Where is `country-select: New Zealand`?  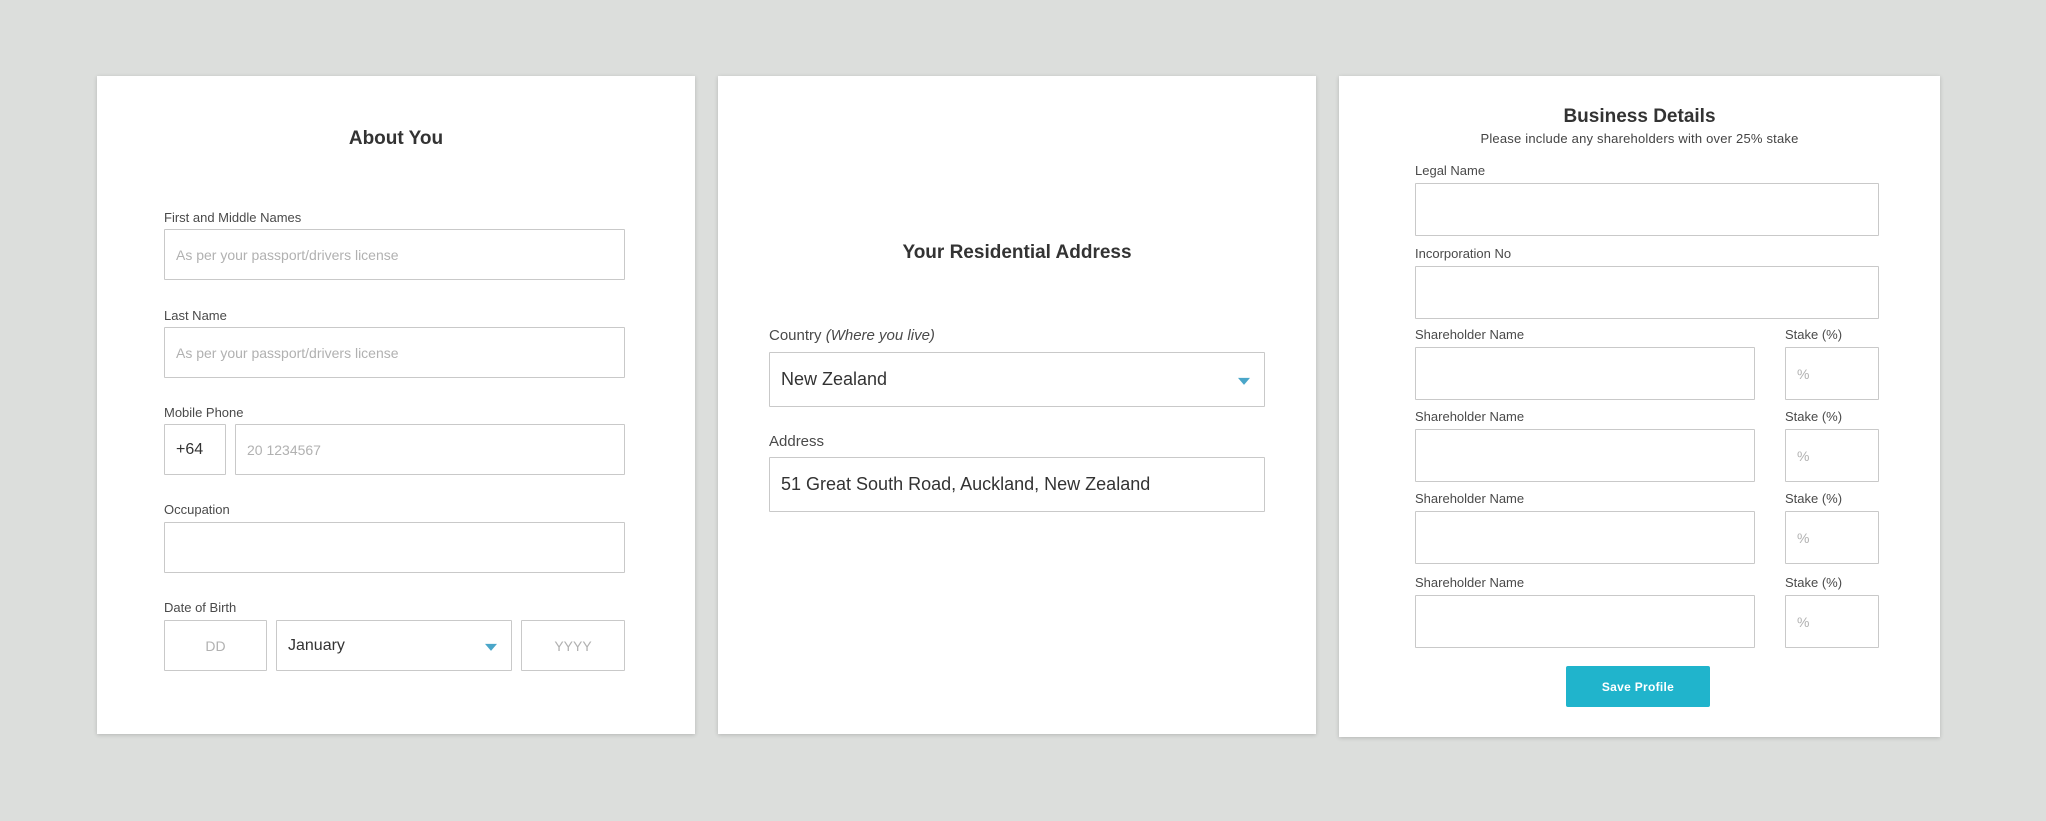 country-select: New Zealand is located at coordinates (1017, 379).